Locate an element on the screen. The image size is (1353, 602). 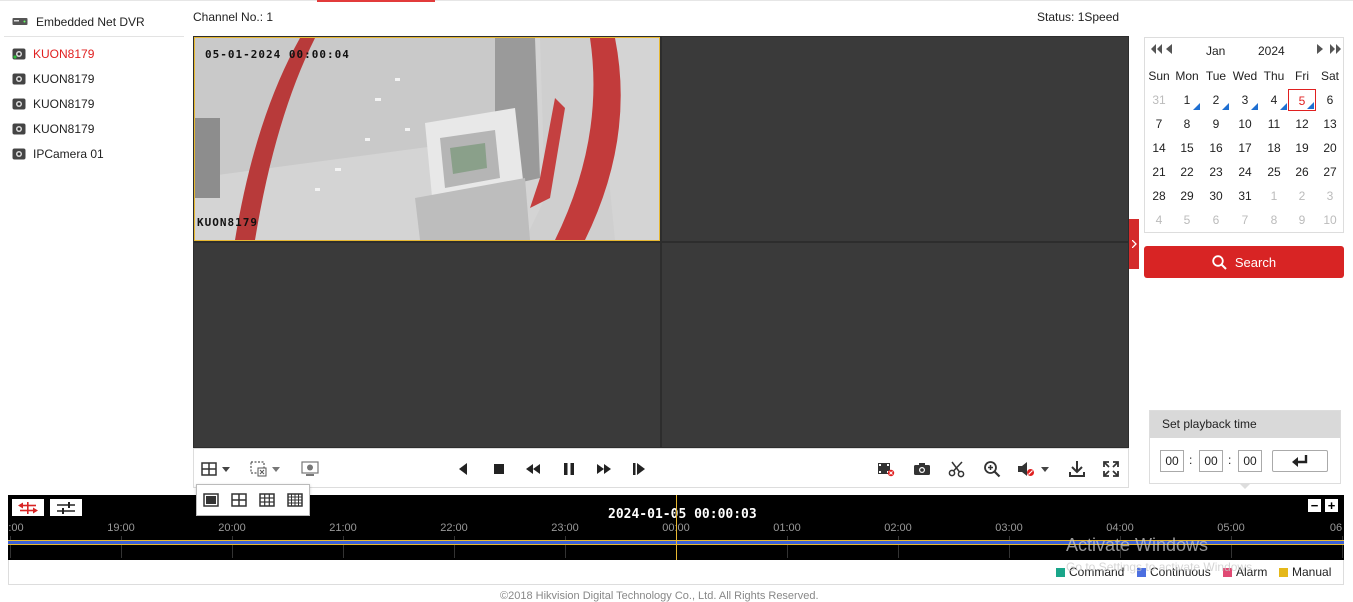
layout-2x2-option is located at coordinates (239, 500).